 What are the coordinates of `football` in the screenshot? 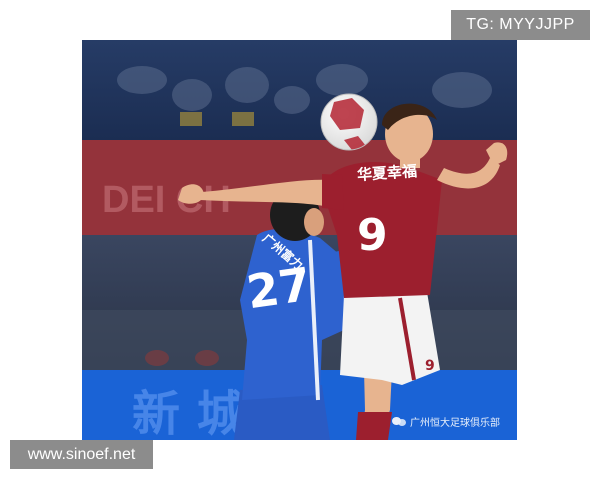 It's located at (349, 122).